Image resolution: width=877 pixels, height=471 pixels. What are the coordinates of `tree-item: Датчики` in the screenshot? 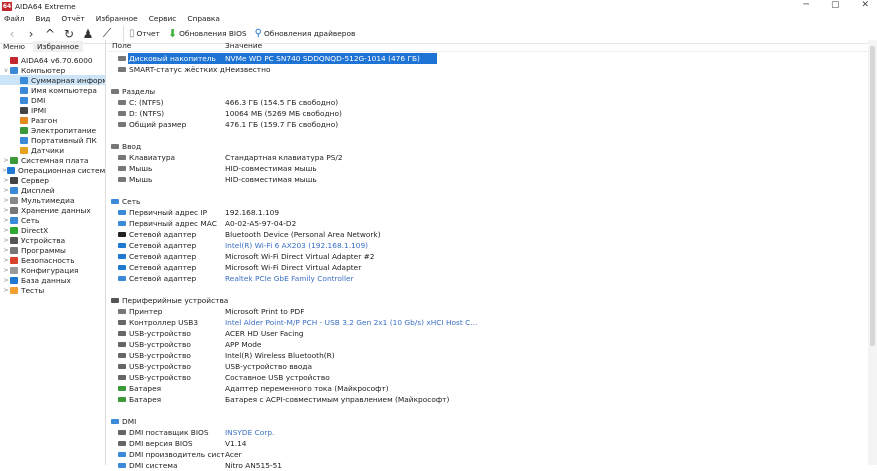 It's located at (52, 150).